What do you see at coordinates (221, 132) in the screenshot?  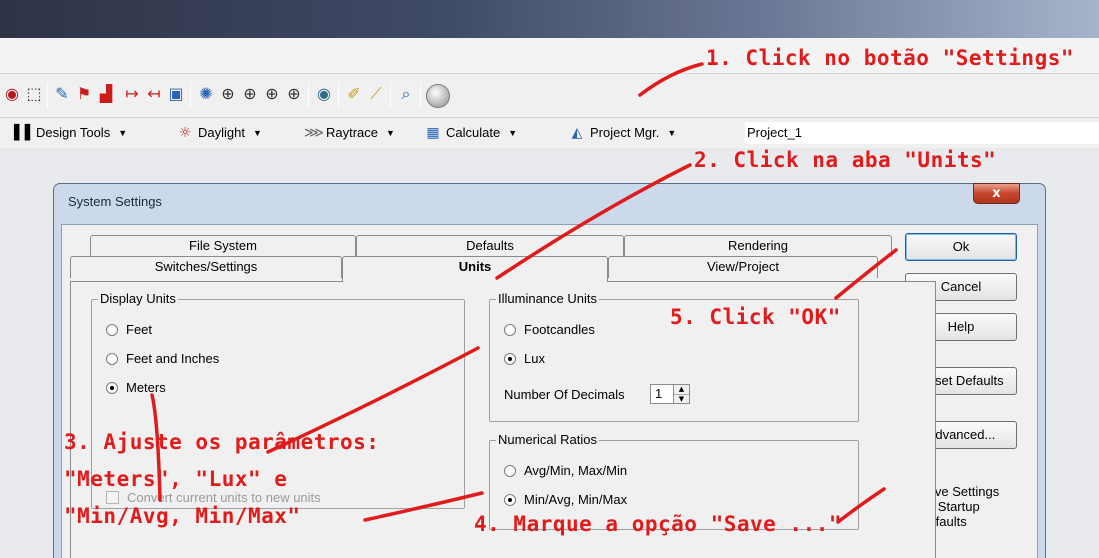 I see `daylight-label: Daylight` at bounding box center [221, 132].